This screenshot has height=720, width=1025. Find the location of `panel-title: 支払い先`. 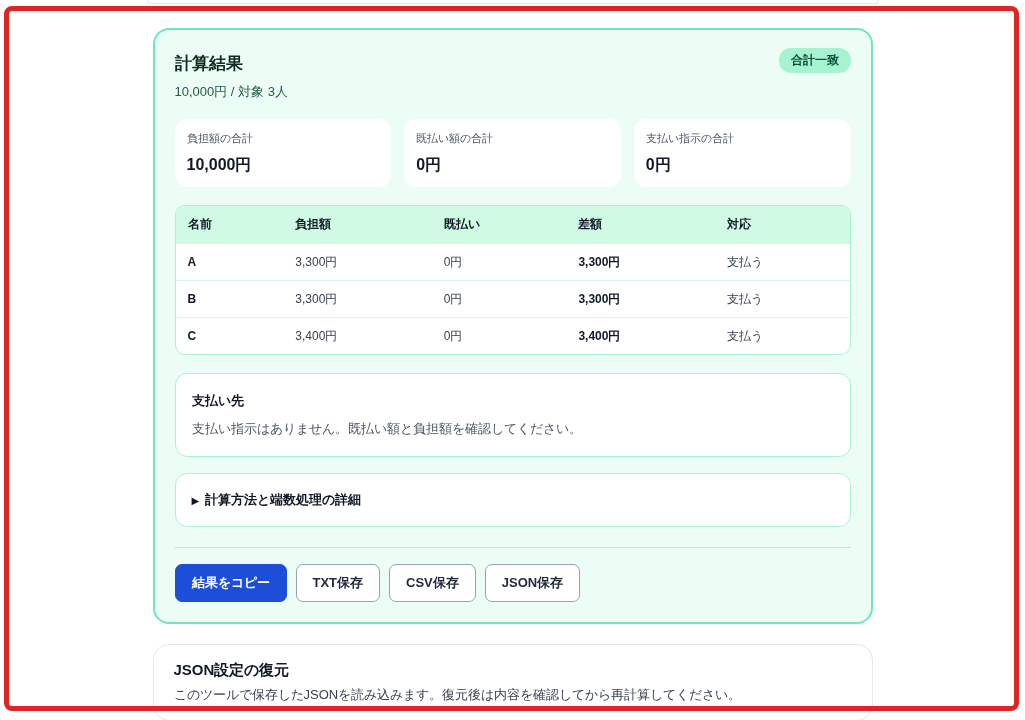

panel-title: 支払い先 is located at coordinates (218, 401).